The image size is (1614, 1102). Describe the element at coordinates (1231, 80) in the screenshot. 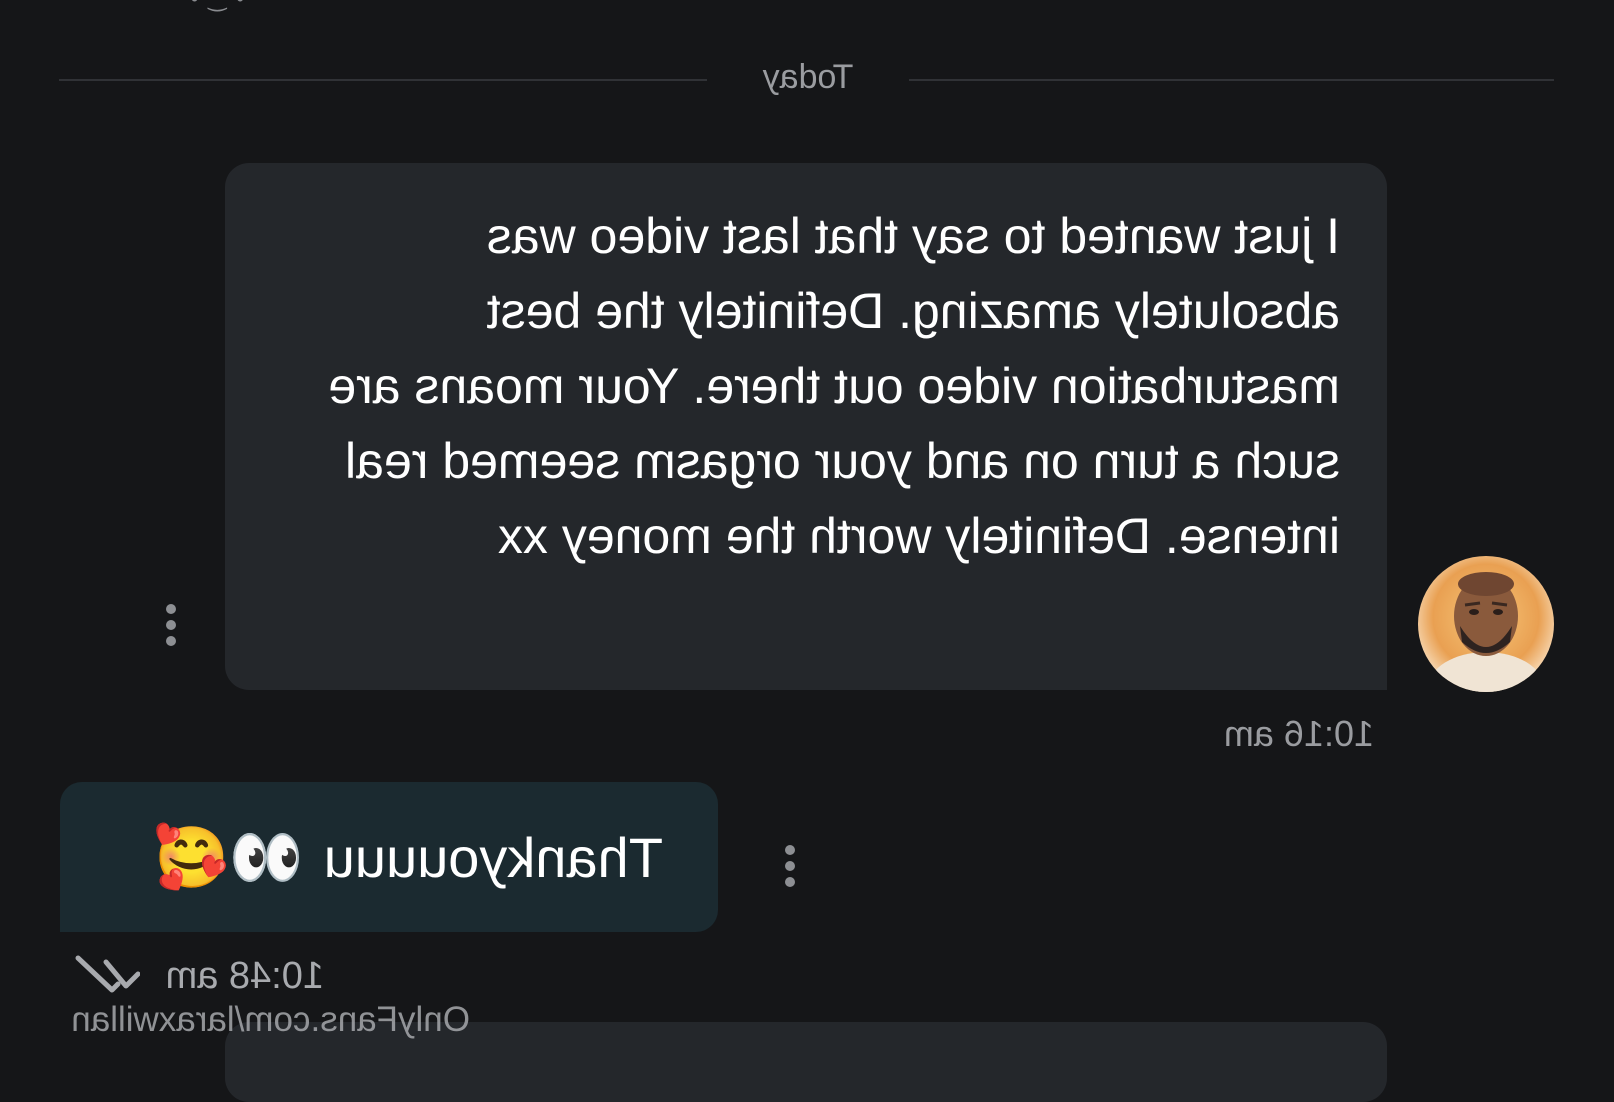

I see `date-divider-line-left` at that location.